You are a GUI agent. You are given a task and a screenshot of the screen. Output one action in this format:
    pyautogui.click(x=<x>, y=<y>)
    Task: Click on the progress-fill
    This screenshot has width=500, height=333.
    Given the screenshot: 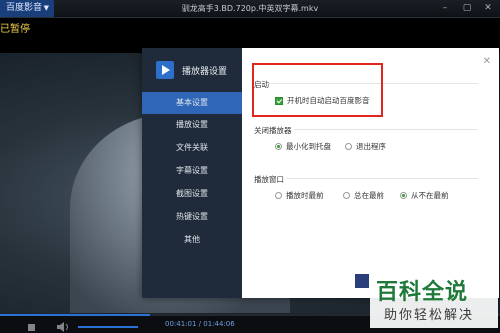 What is the action you would take?
    pyautogui.click(x=75, y=315)
    